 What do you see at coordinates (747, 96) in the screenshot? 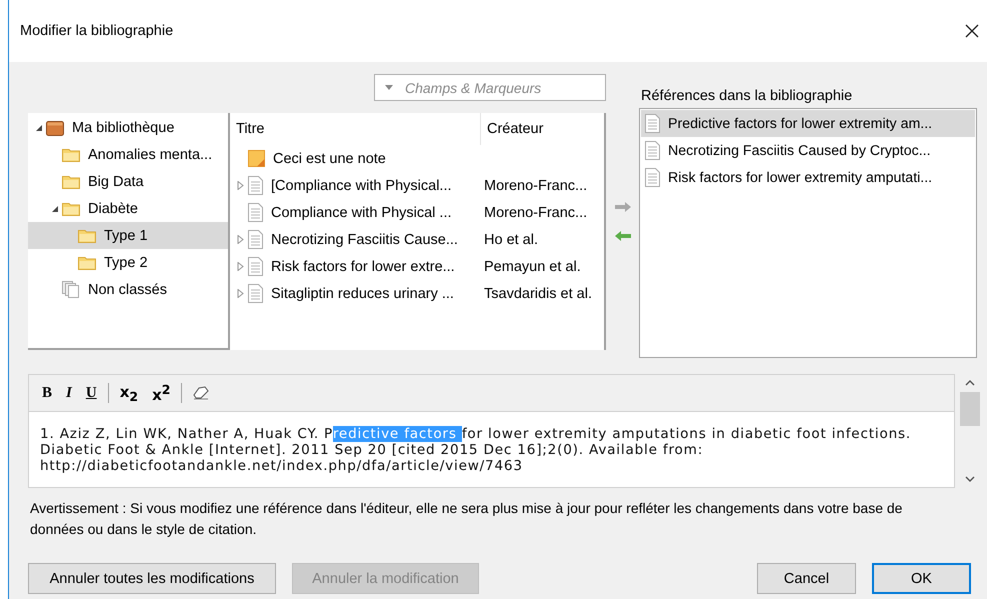
I see `references-label: Références dans la bibliographie` at bounding box center [747, 96].